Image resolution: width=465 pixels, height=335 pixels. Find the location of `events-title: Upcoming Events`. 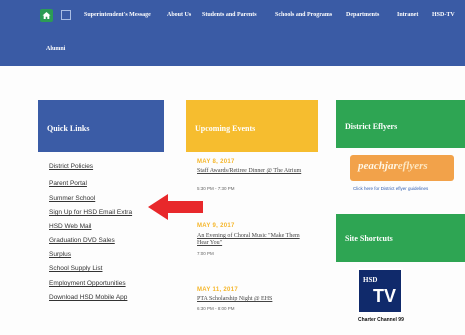

events-title: Upcoming Events is located at coordinates (225, 128).